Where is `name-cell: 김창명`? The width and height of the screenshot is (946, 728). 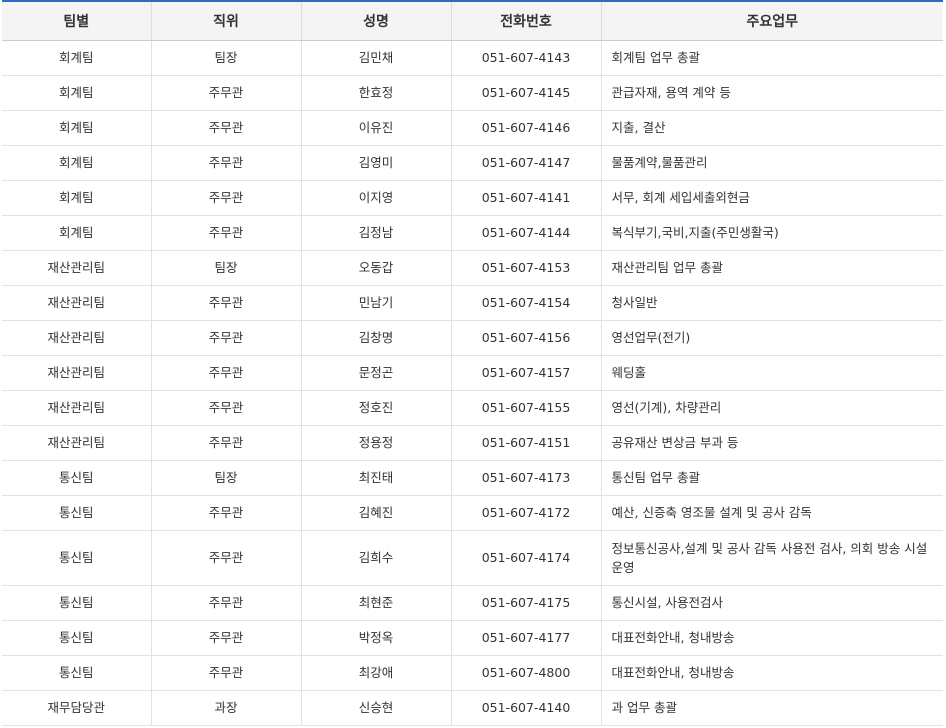
name-cell: 김창명 is located at coordinates (375, 338).